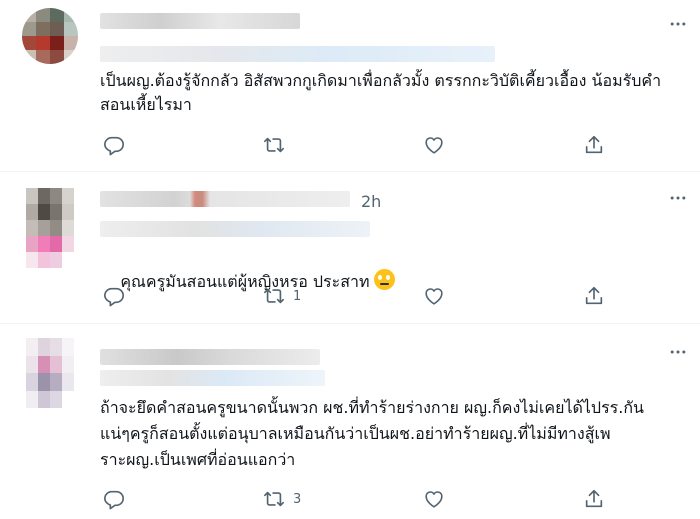 This screenshot has height=519, width=700. What do you see at coordinates (371, 201) in the screenshot?
I see `tweet-timestamp: 2h` at bounding box center [371, 201].